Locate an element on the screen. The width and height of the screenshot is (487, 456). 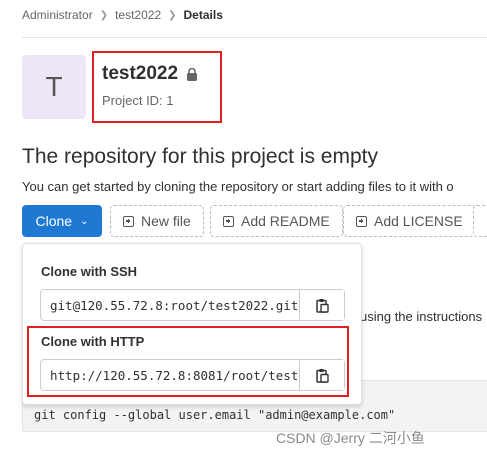
clipboard-icon is located at coordinates (322, 305).